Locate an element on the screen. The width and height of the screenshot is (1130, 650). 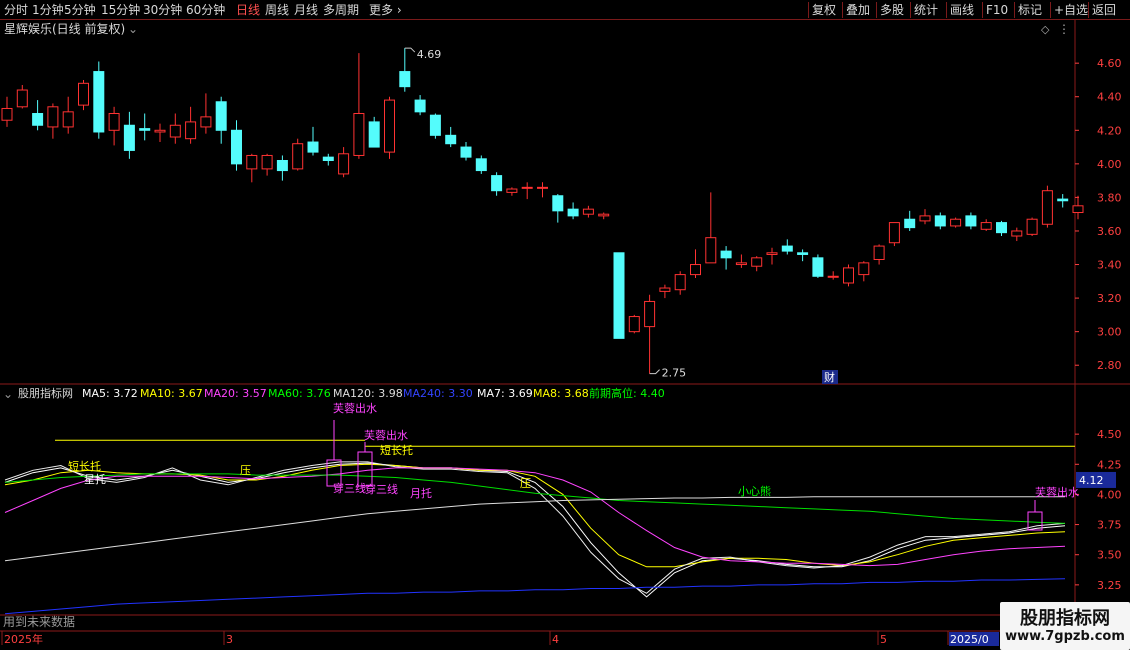
watermark: 股朋指标网 www.7gpzb.com is located at coordinates (1065, 626).